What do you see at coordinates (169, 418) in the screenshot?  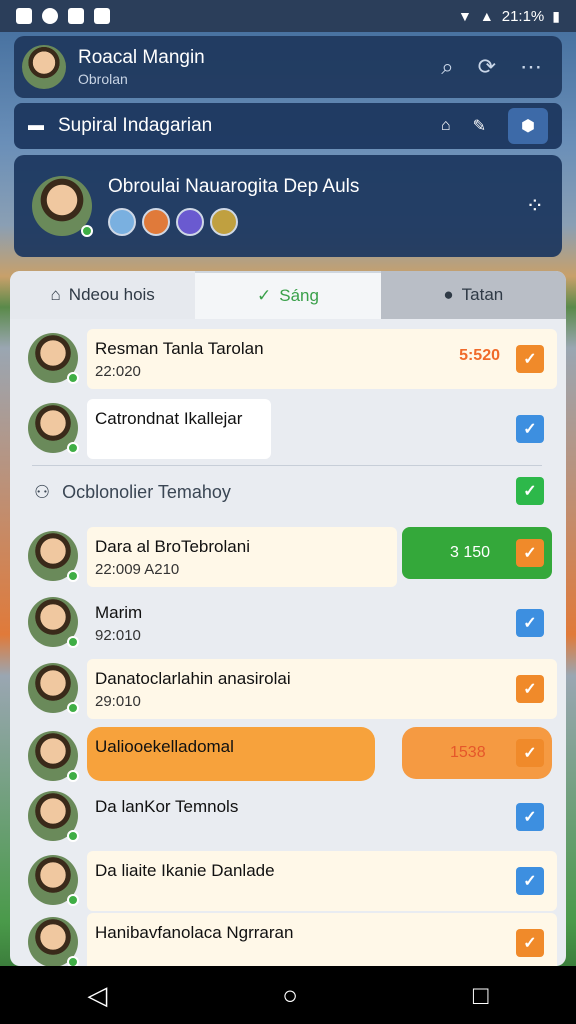 I see `contact-name: Catrondnat Ikallejar` at bounding box center [169, 418].